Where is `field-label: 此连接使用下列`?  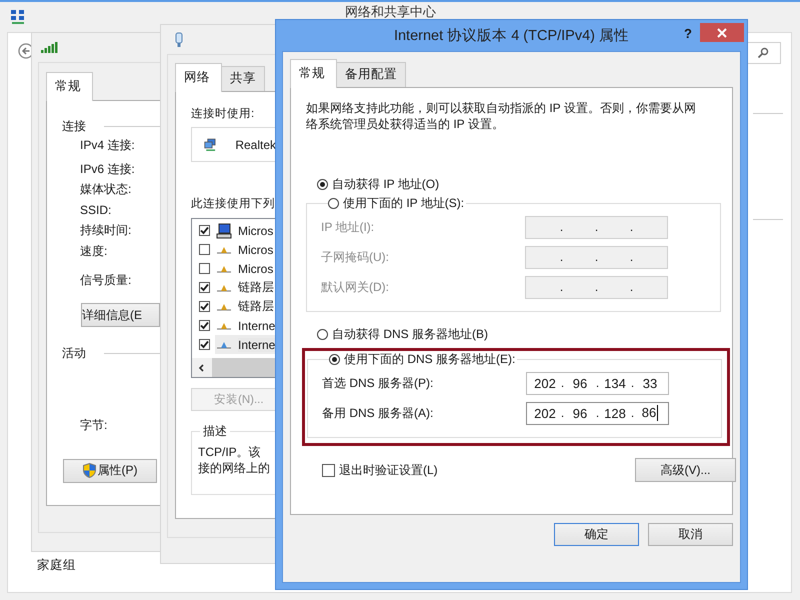
field-label: 此连接使用下列 is located at coordinates (233, 203).